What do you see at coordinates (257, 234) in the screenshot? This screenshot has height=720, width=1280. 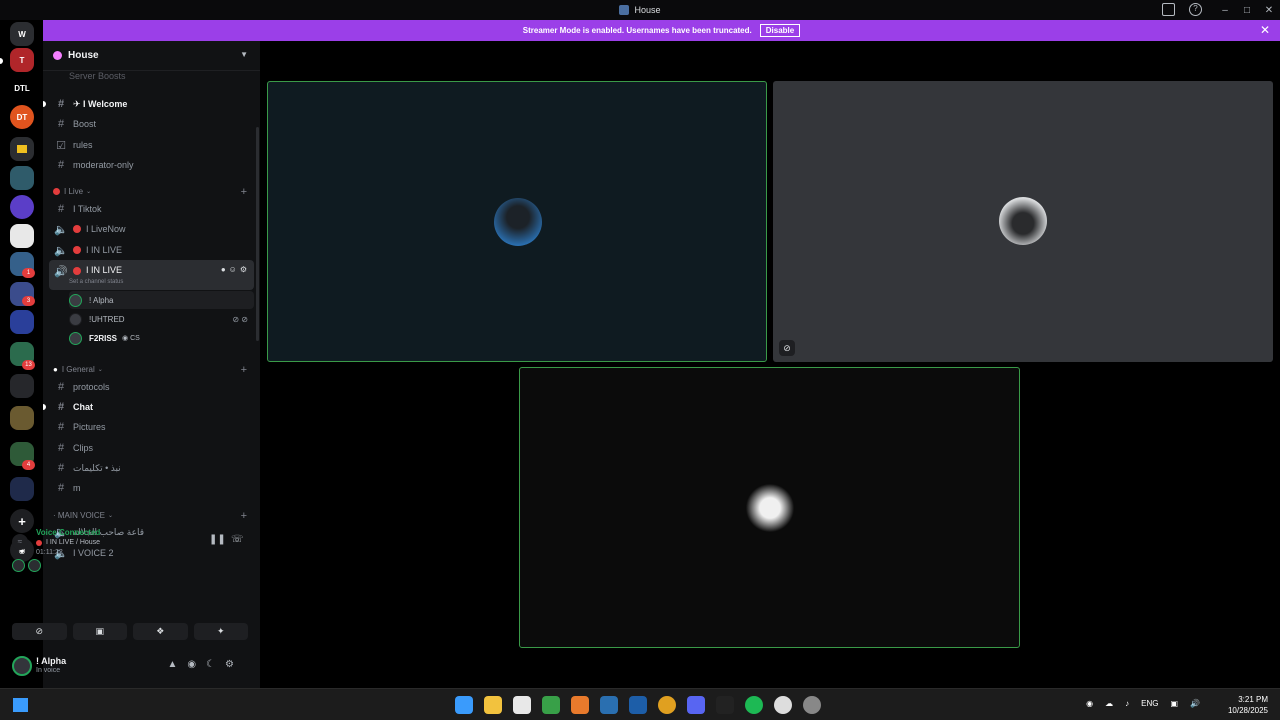 I see `sidebar-scrollbar` at bounding box center [257, 234].